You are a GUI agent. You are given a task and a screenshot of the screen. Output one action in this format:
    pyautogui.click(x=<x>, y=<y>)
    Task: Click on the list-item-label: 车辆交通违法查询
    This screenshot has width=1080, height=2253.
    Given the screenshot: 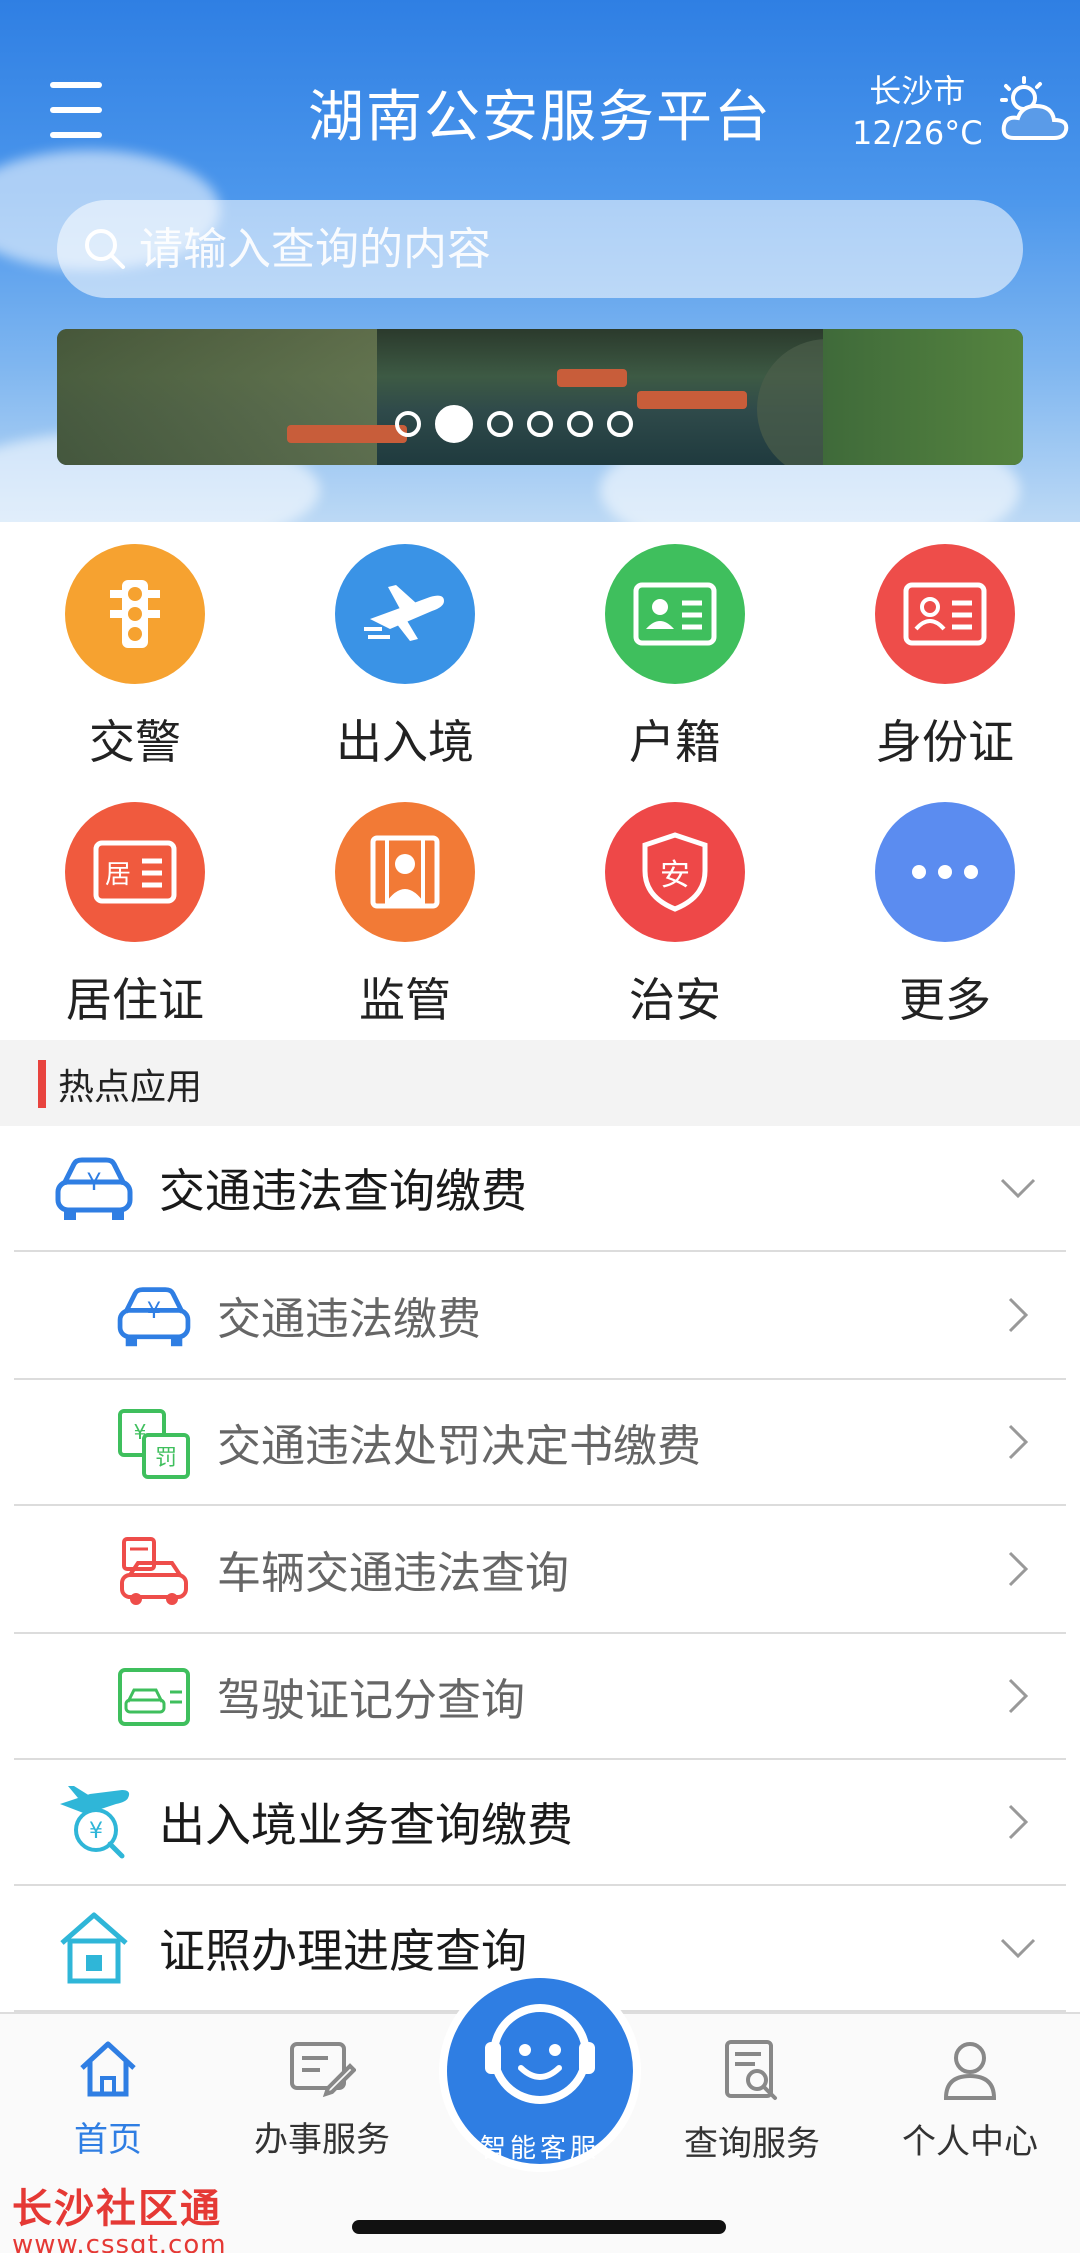 What is the action you would take?
    pyautogui.click(x=393, y=1573)
    